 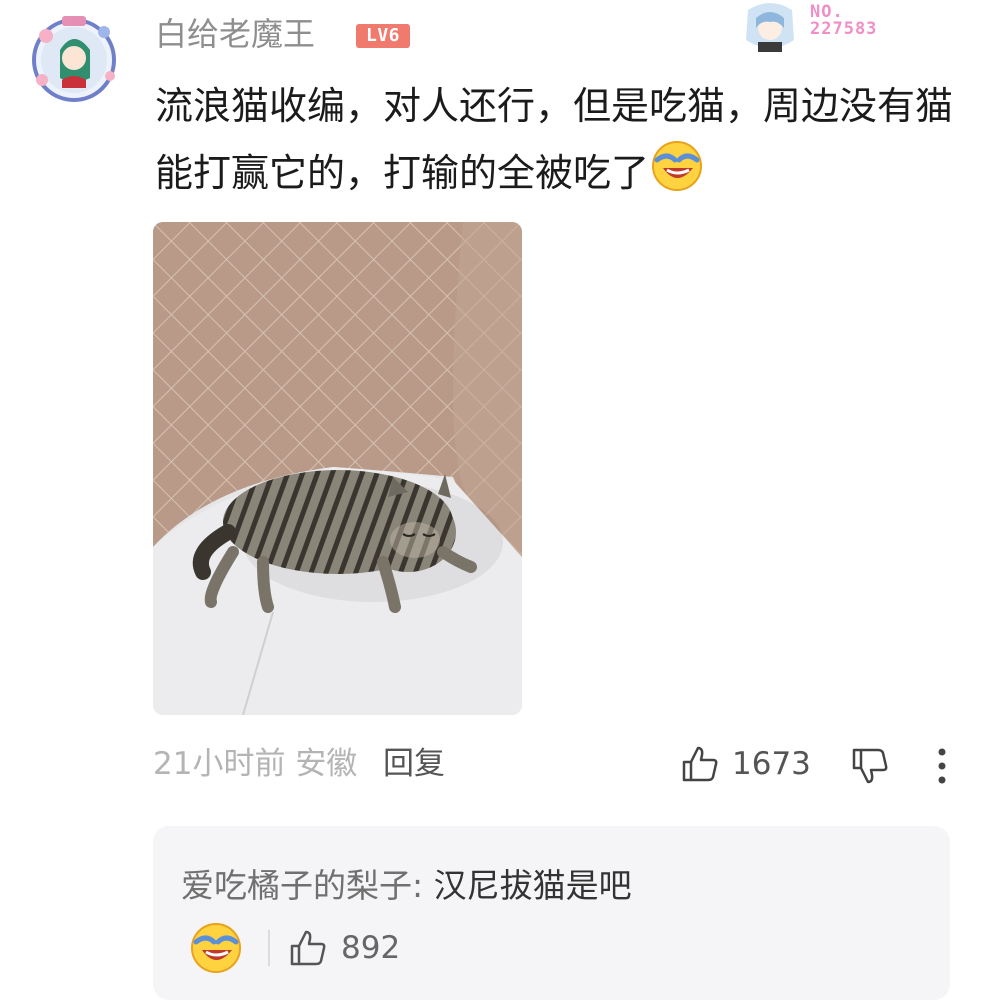 I want to click on comment-body: 流浪猫收编，对人还行，但是吃猫，周边没有猫能打赢它的，打输的全被吃了, so click(x=554, y=139).